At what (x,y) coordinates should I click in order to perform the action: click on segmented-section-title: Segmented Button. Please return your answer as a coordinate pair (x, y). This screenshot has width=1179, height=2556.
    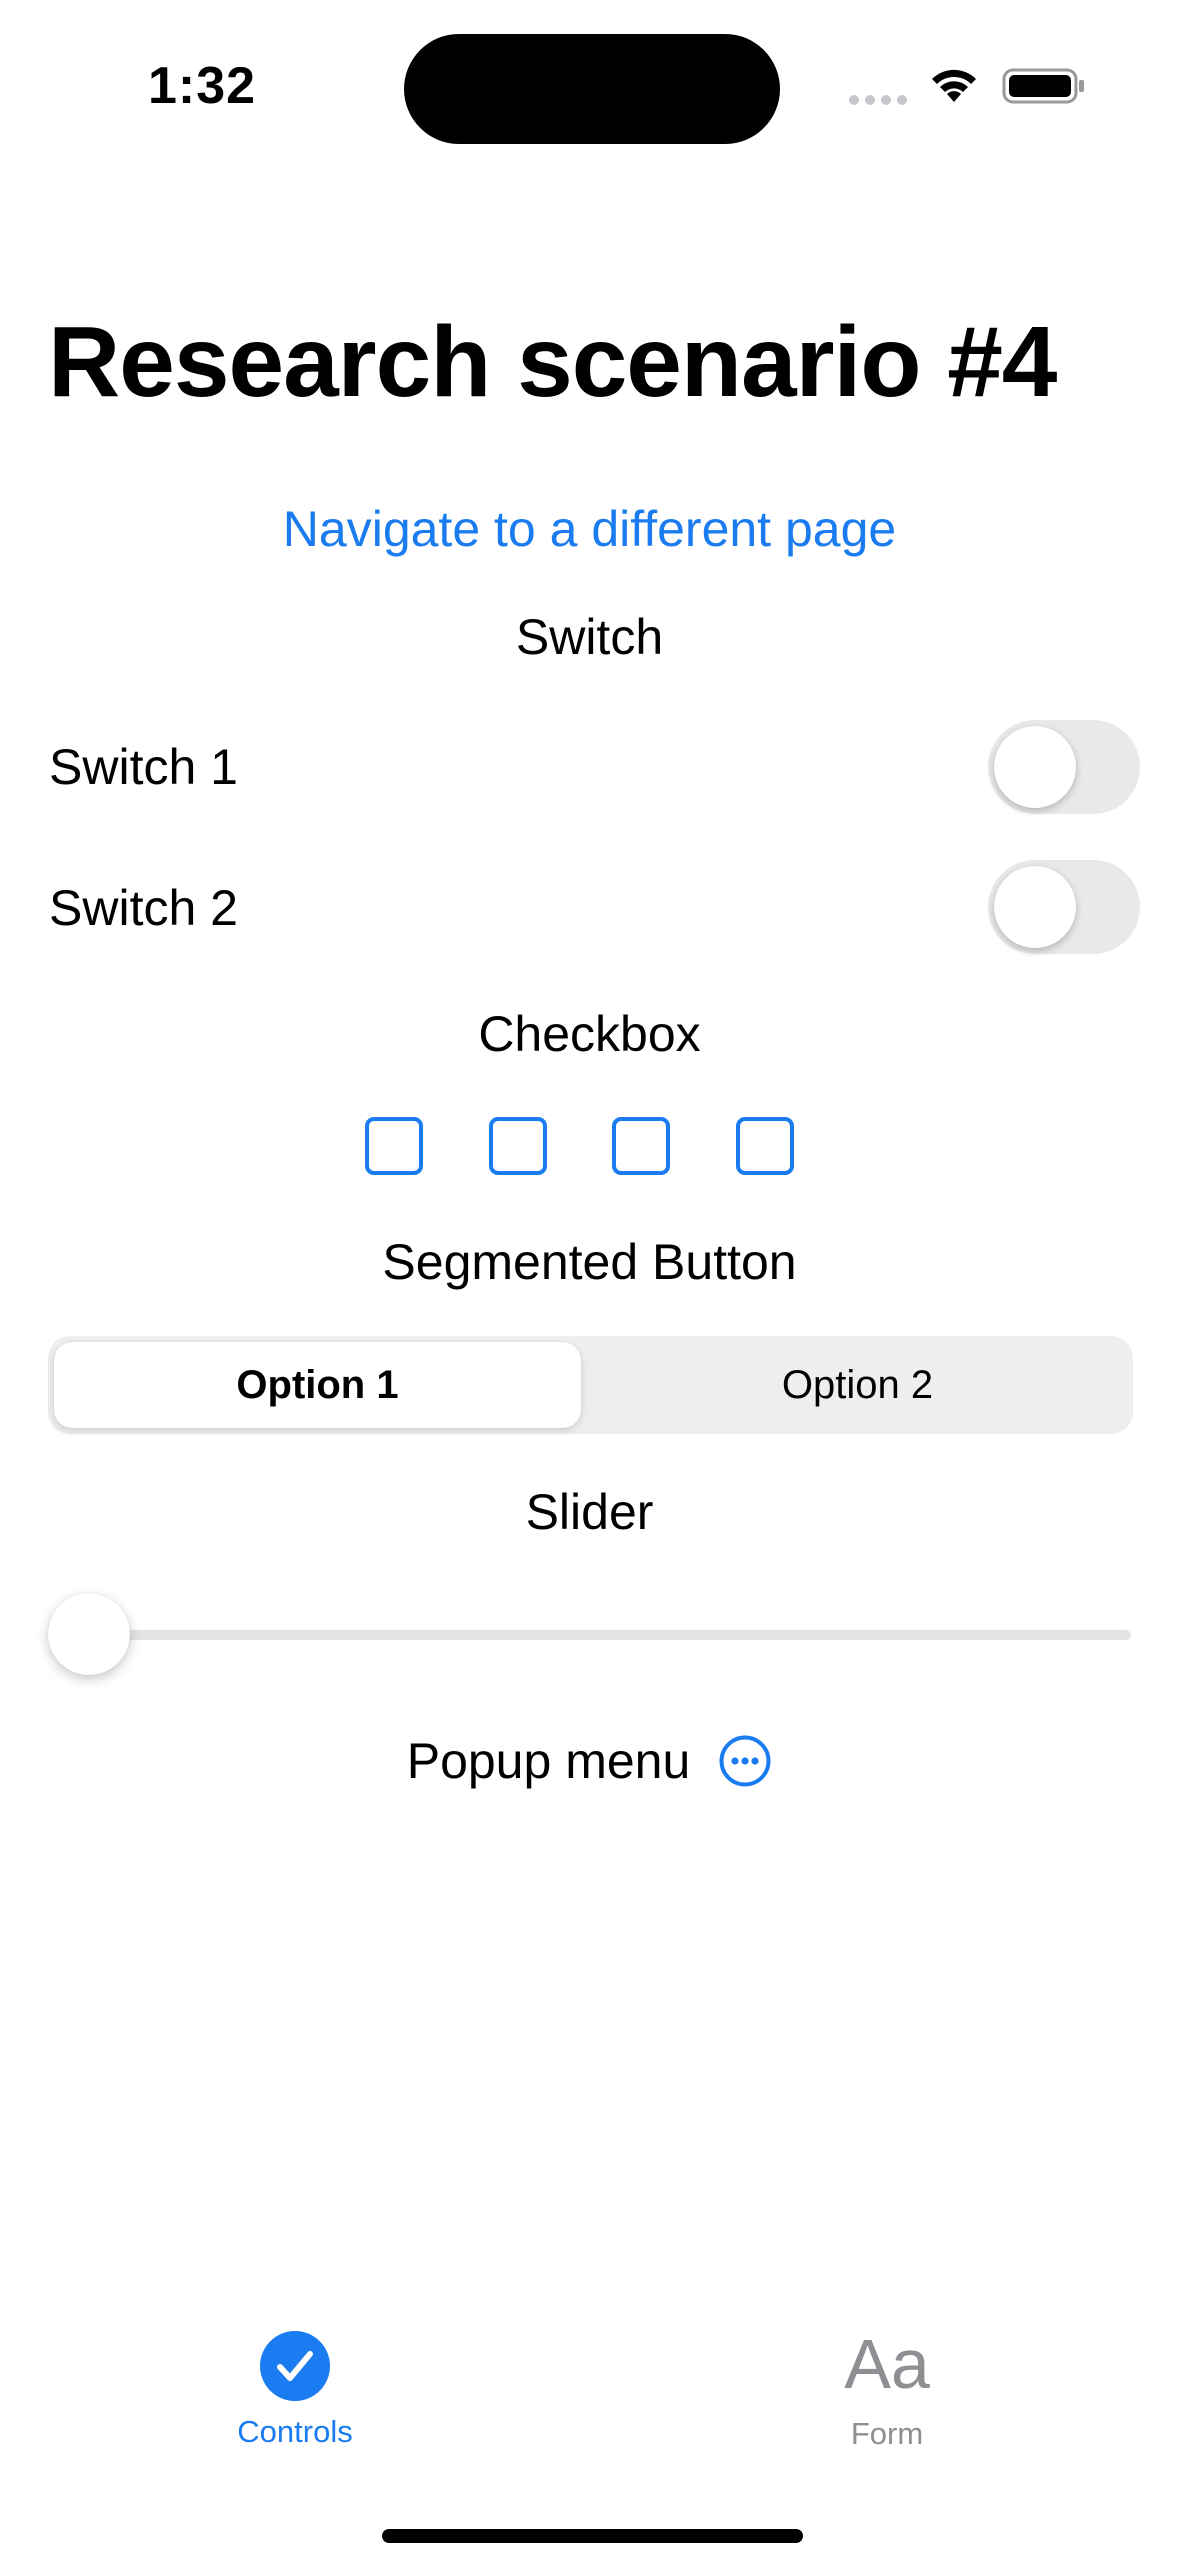
    Looking at the image, I should click on (589, 1262).